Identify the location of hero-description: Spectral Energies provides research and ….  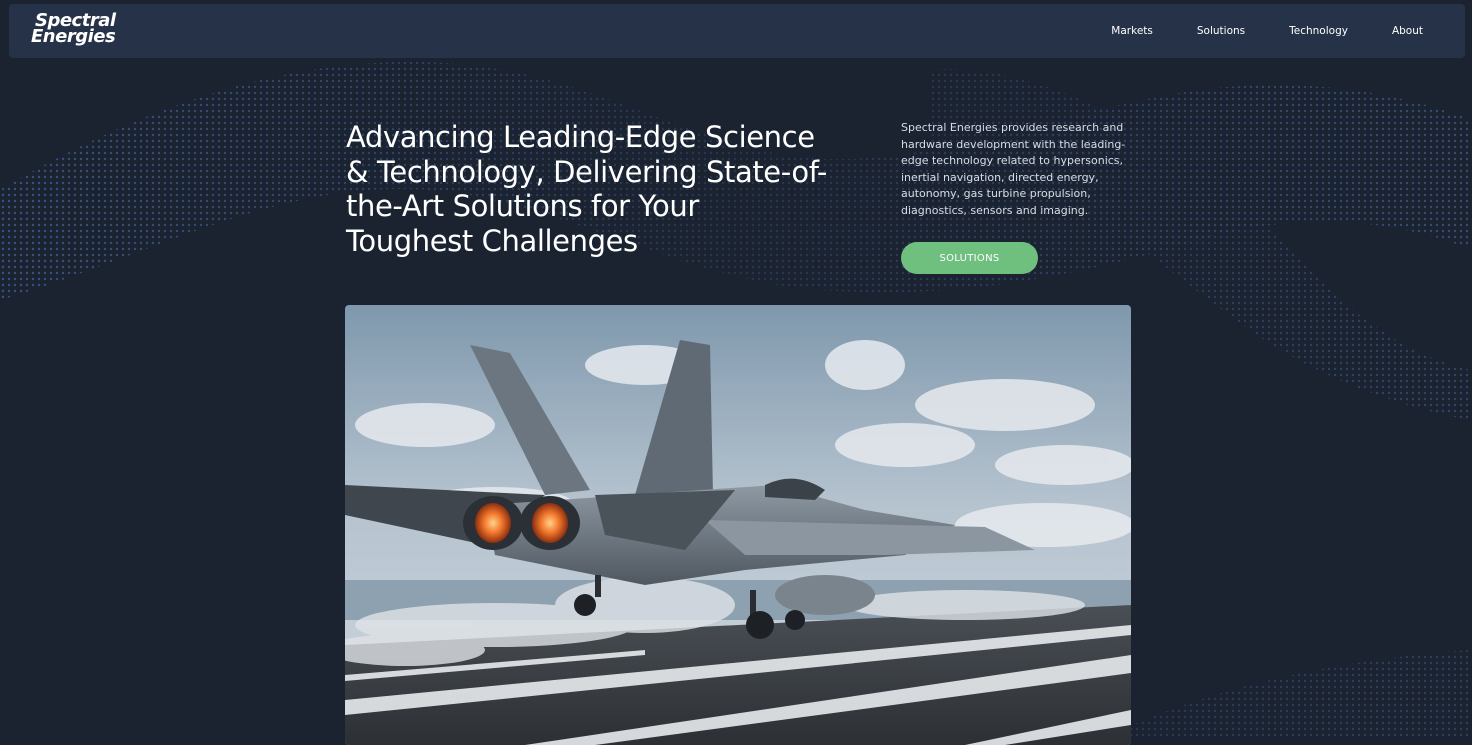
(1017, 170).